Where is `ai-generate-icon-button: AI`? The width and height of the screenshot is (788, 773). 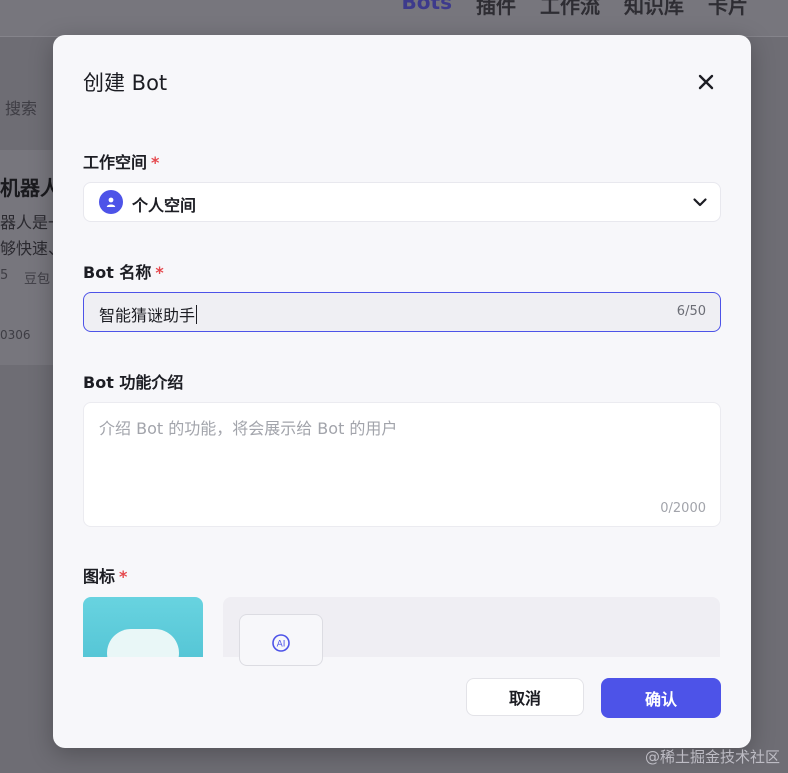
ai-generate-icon-button: AI is located at coordinates (281, 640).